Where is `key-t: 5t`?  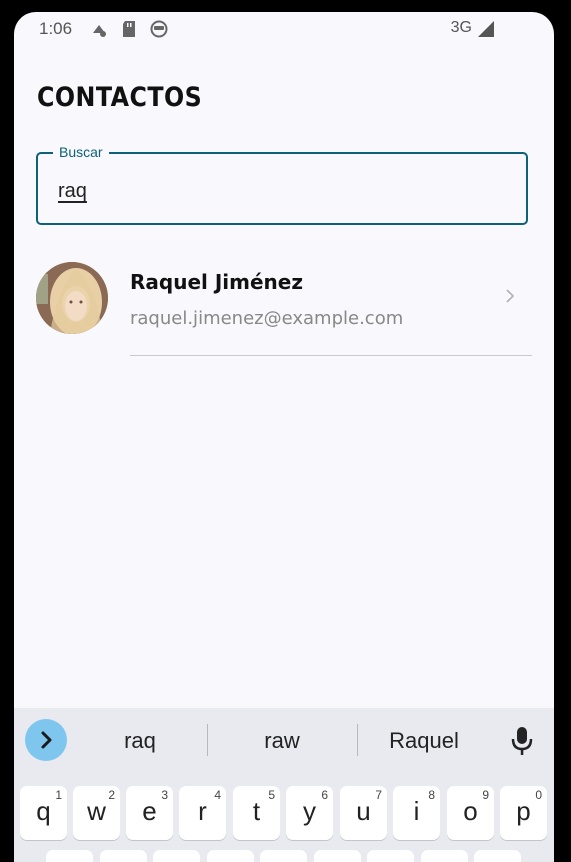 key-t: 5t is located at coordinates (256, 813).